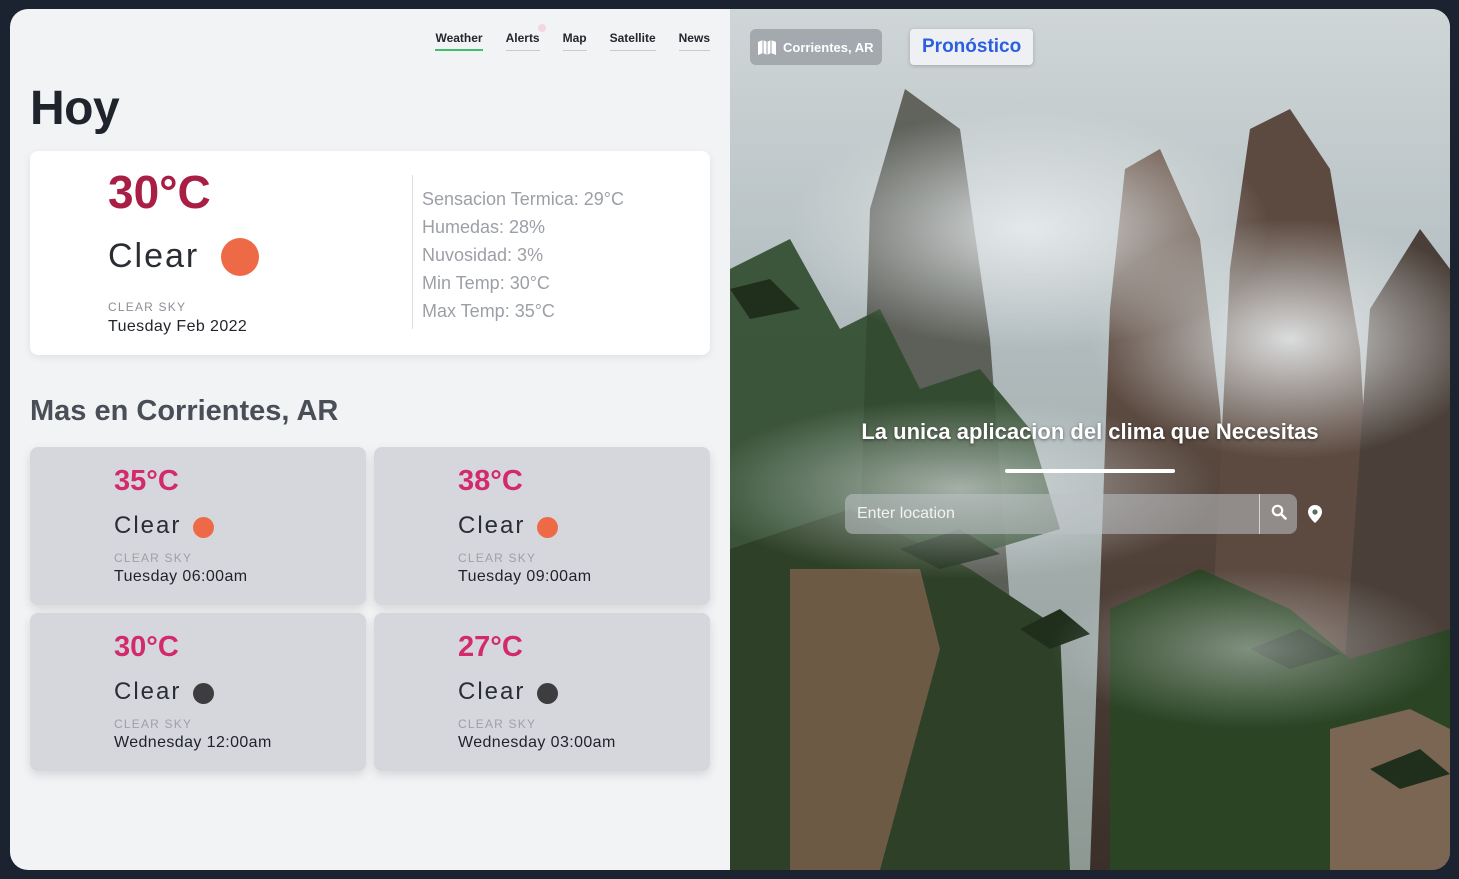 This screenshot has height=879, width=1459. Describe the element at coordinates (523, 199) in the screenshot. I see `detail-feels-like: Sensacion Termica: 29°C` at that location.